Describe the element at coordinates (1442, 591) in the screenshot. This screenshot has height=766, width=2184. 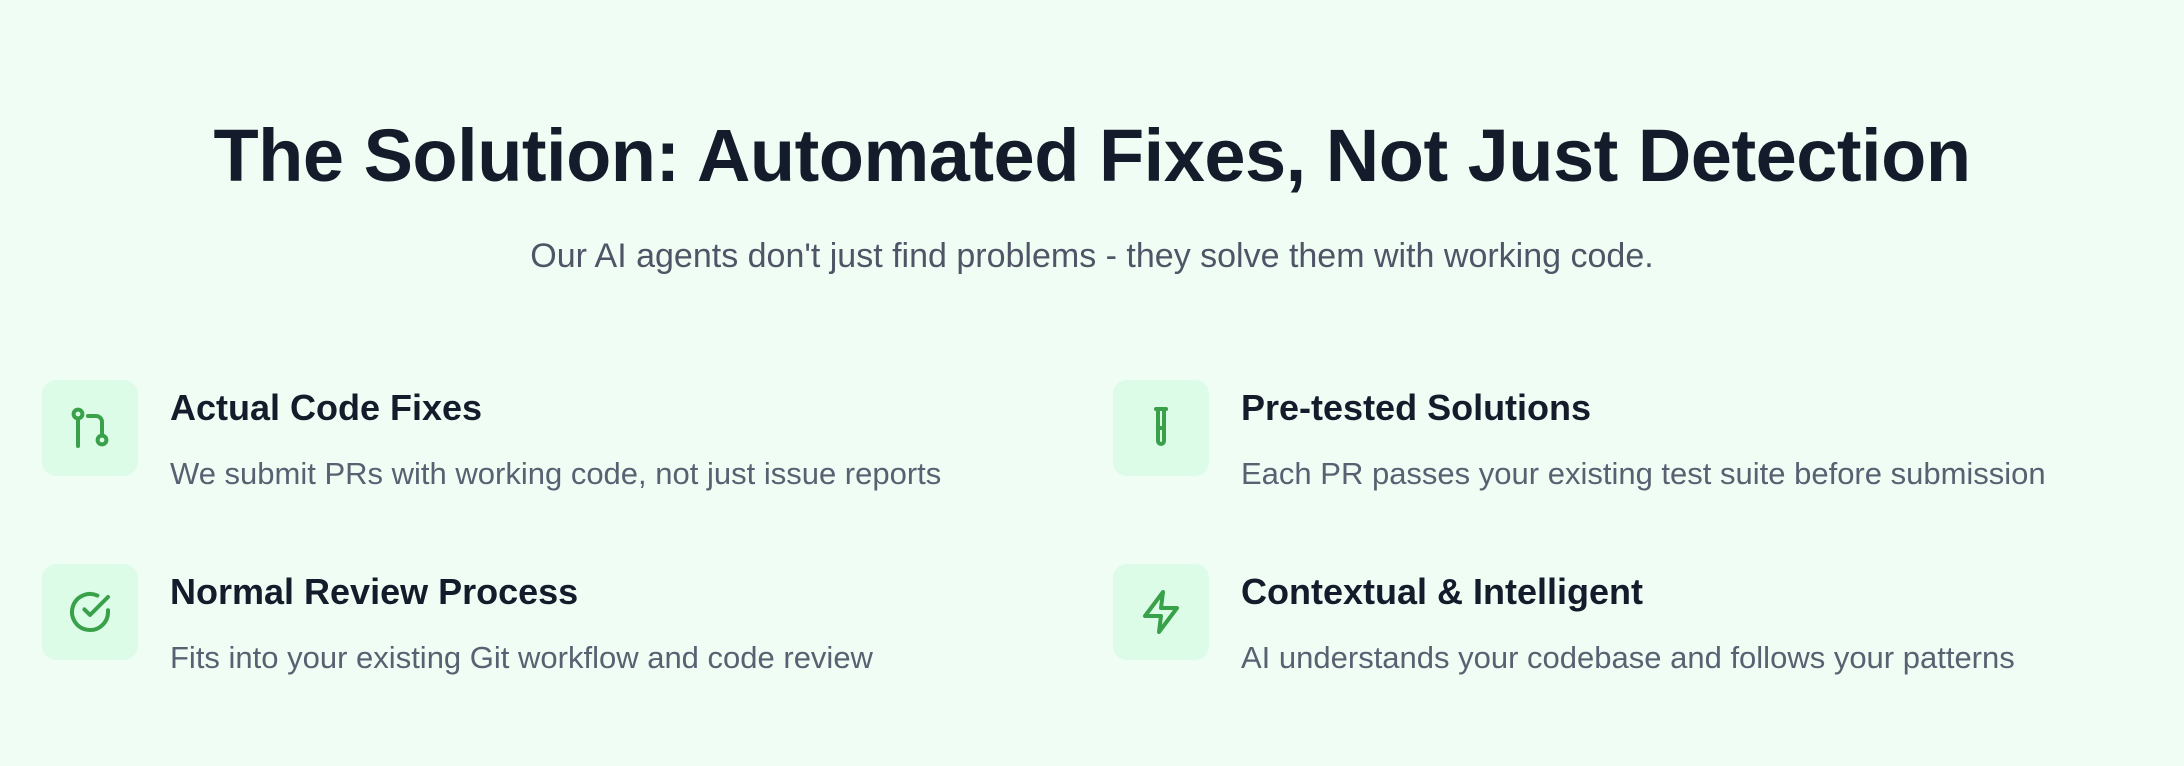
I see `feature-title: Contextual & Intelligent` at that location.